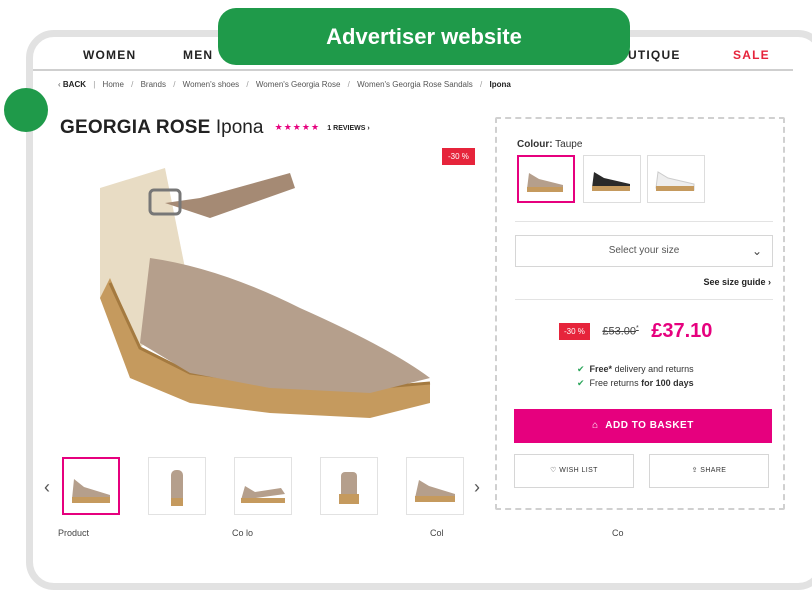 The height and width of the screenshot is (590, 812). What do you see at coordinates (109, 55) in the screenshot?
I see `nav-women: WOMEN` at bounding box center [109, 55].